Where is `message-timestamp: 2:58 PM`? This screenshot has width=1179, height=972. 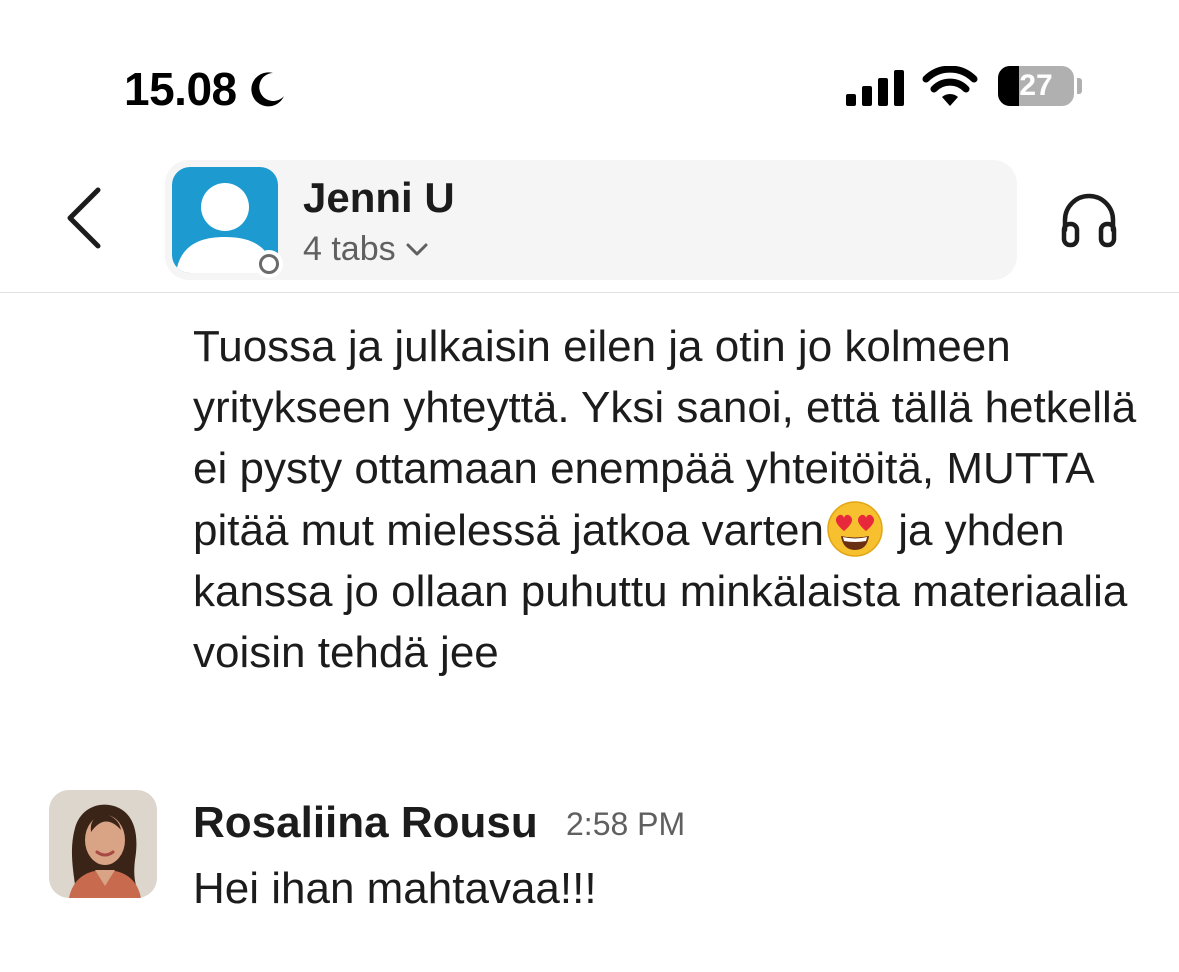
message-timestamp: 2:58 PM is located at coordinates (626, 824).